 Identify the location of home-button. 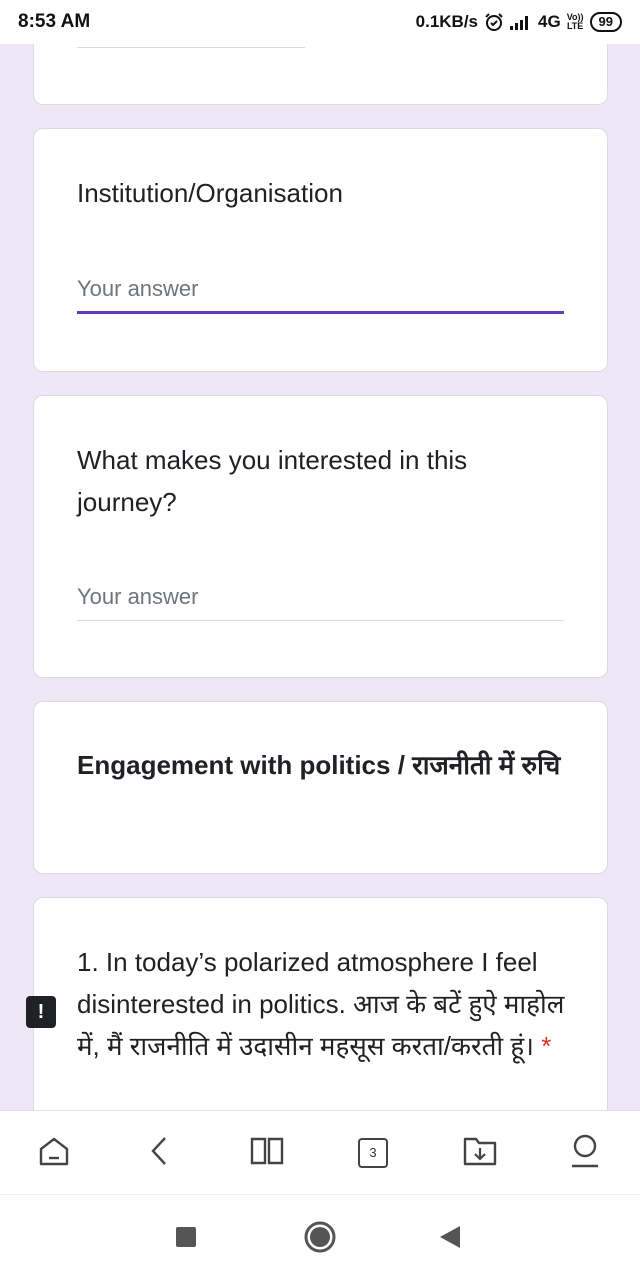
(54, 1153).